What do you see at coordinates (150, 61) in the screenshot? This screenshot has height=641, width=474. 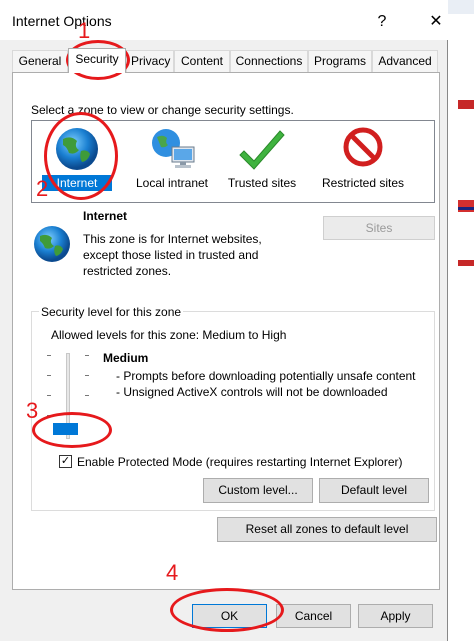 I see `tab-privacy: Privacy` at bounding box center [150, 61].